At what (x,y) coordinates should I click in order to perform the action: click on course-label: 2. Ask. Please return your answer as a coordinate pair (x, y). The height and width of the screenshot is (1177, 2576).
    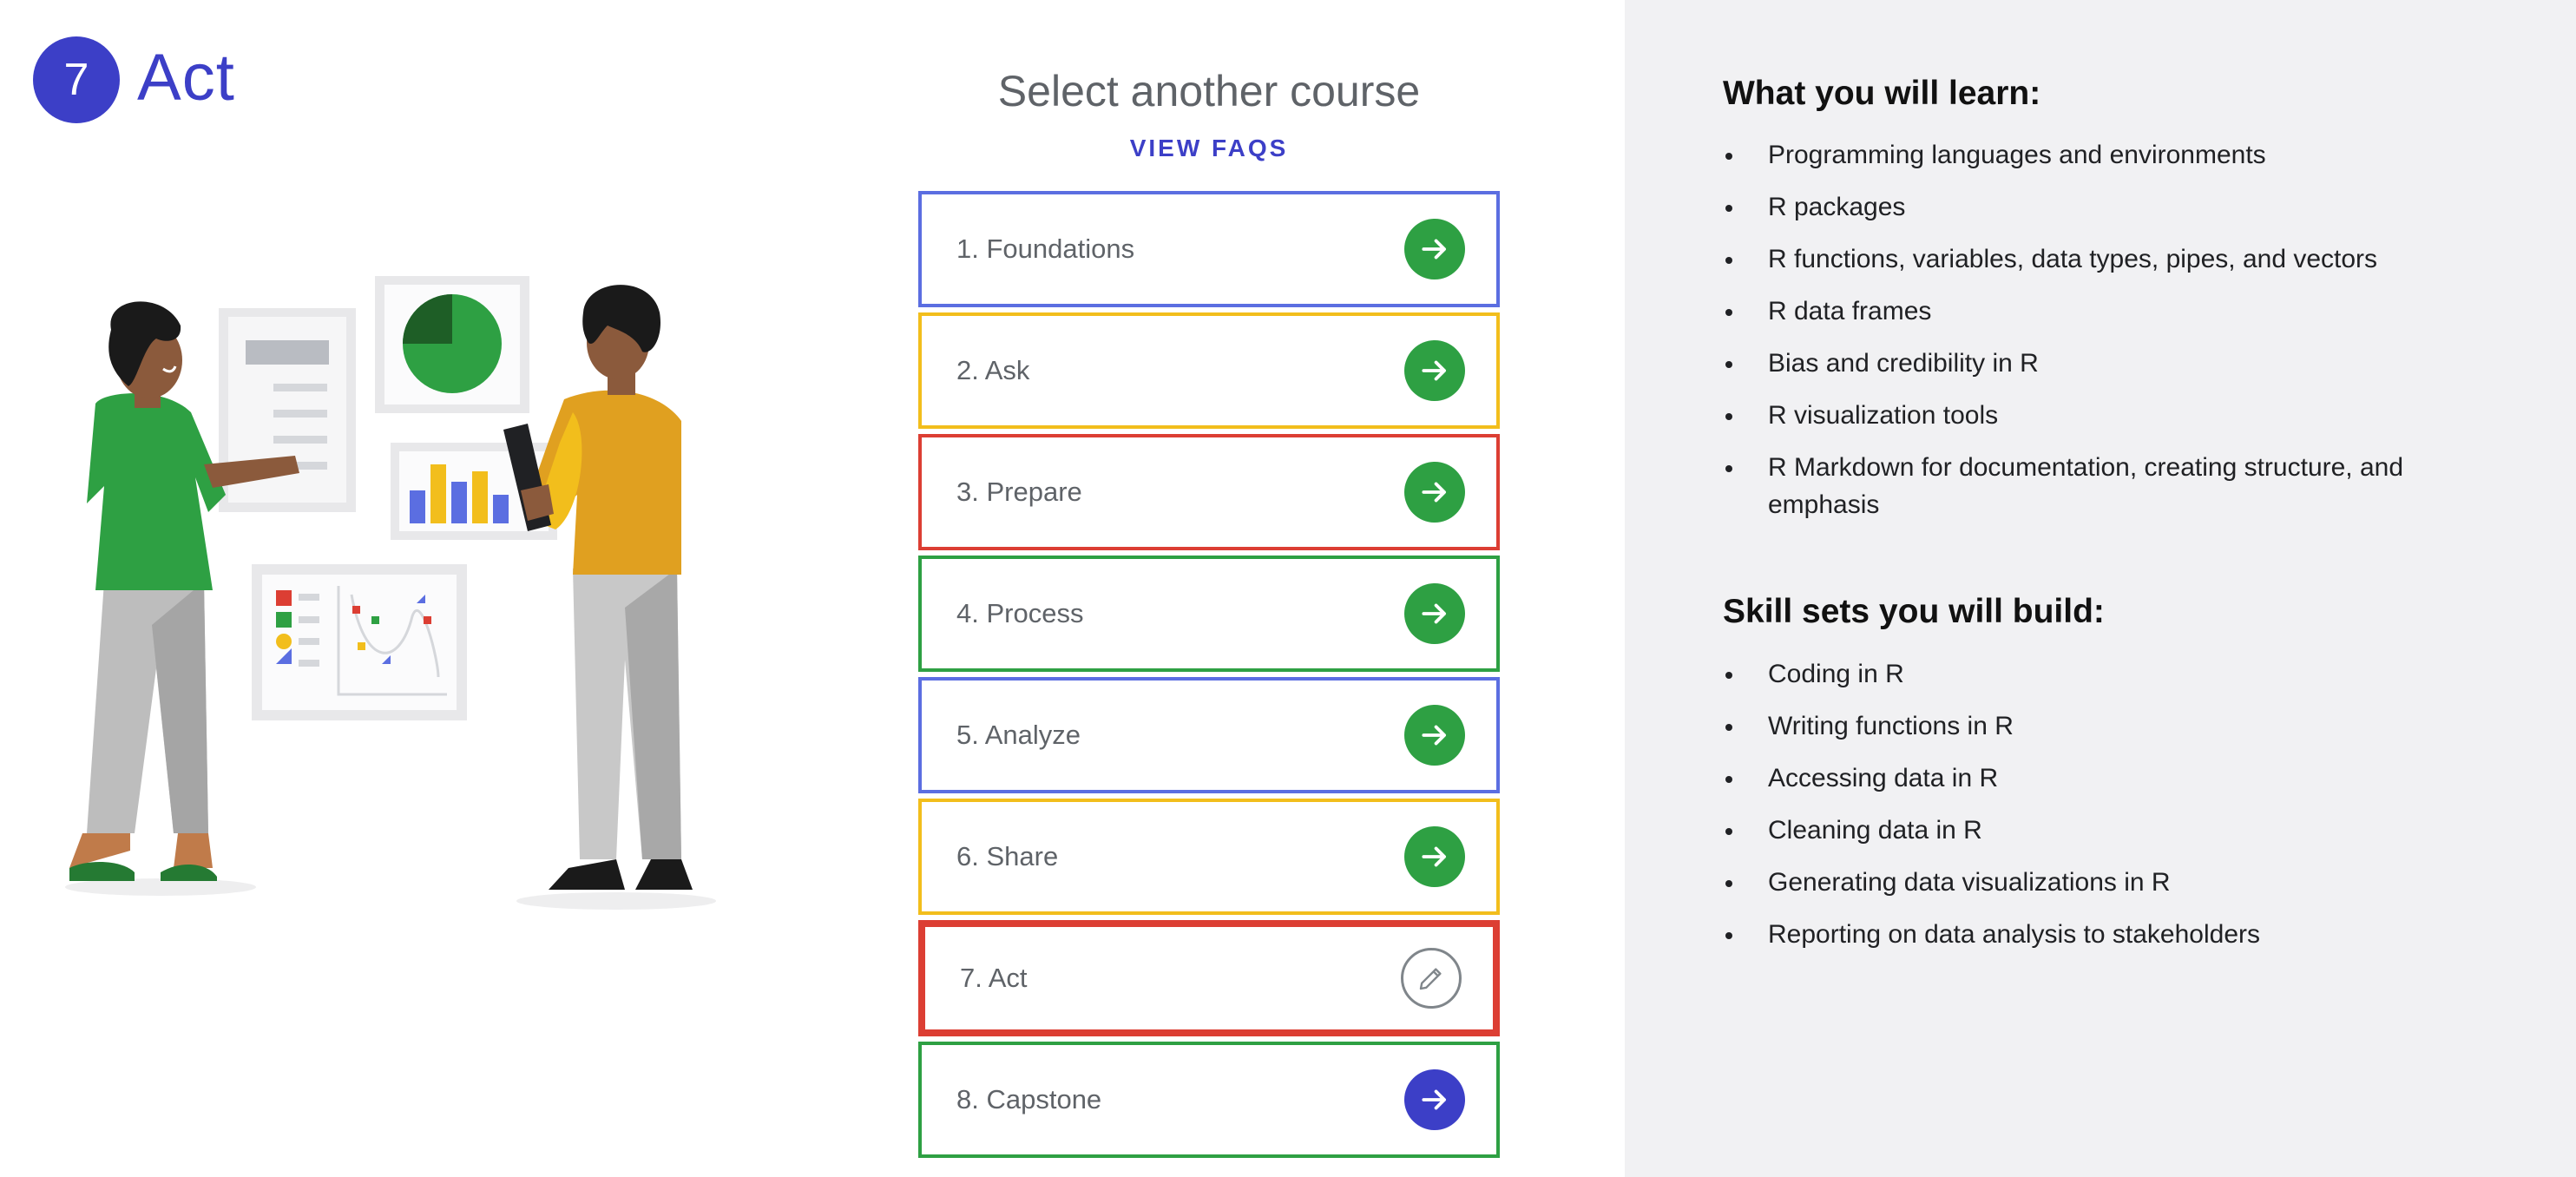
    Looking at the image, I should click on (993, 370).